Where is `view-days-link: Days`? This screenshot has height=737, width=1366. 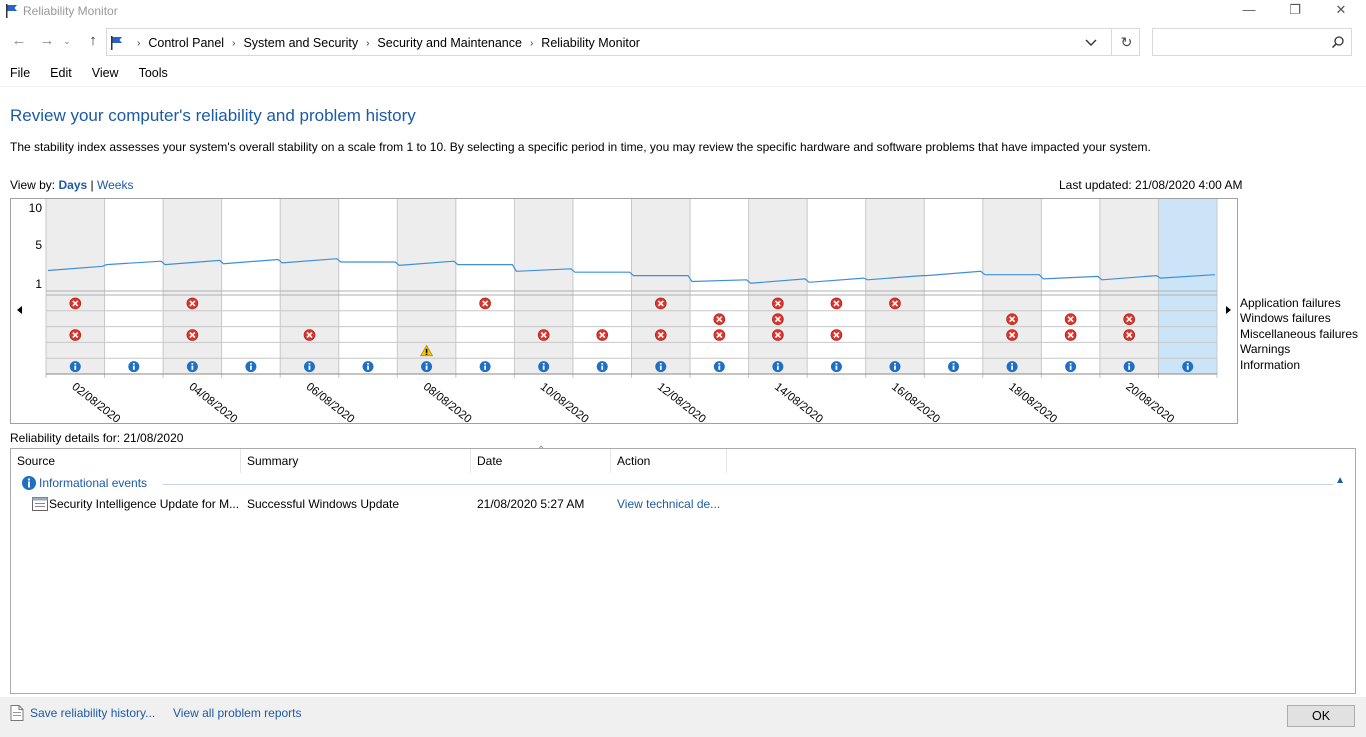
view-days-link: Days is located at coordinates (72, 185).